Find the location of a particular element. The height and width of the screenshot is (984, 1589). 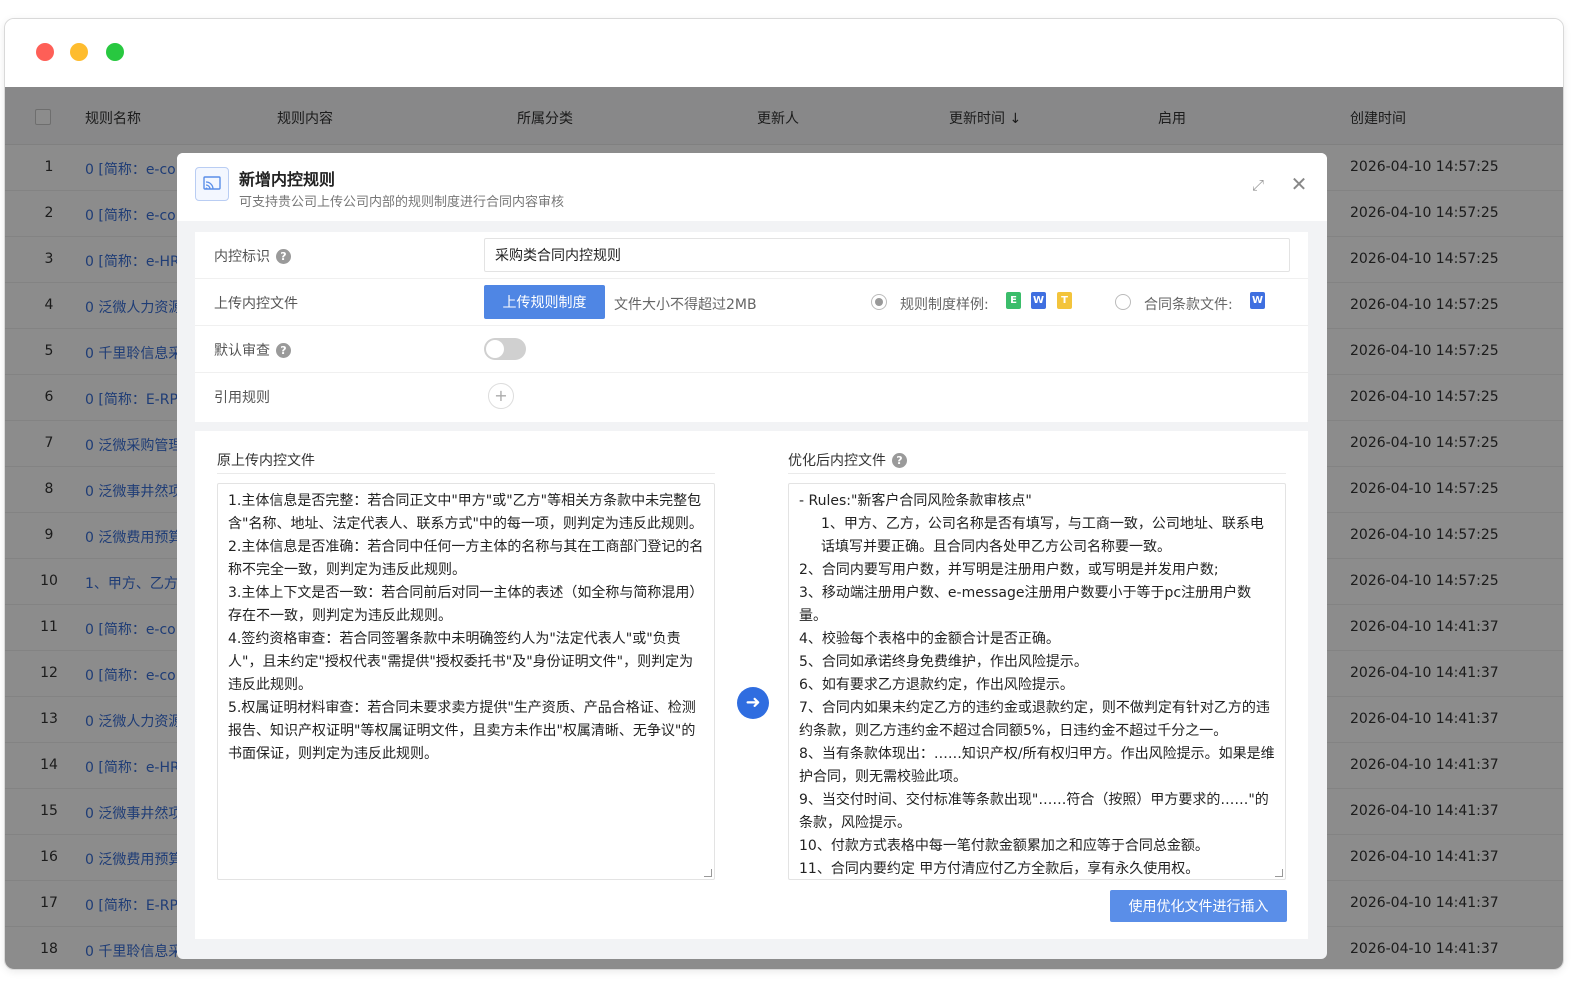

dialog-subtitle: 可支持贵公司上传公司内部的规则制度进行合同内容审核 is located at coordinates (402, 202).